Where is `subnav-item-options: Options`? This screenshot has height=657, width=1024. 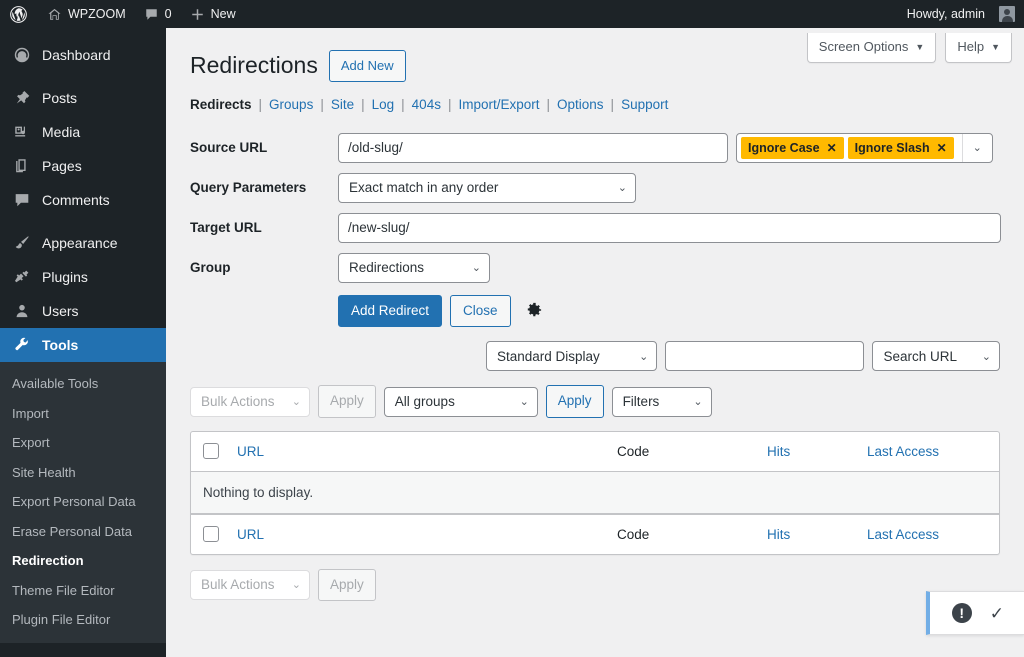
subnav-item-options: Options is located at coordinates (580, 104).